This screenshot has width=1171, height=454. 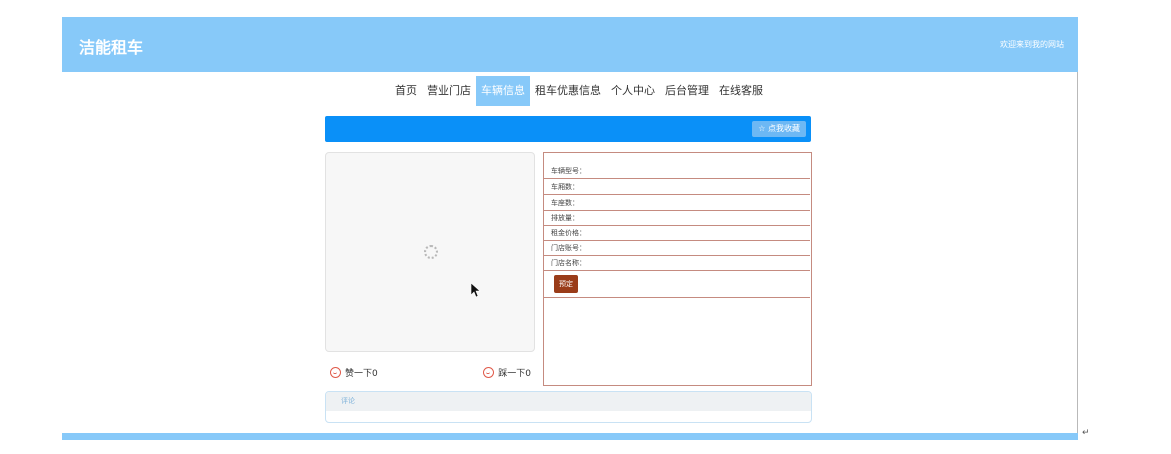 What do you see at coordinates (449, 91) in the screenshot?
I see `nav-stores: 营业门店` at bounding box center [449, 91].